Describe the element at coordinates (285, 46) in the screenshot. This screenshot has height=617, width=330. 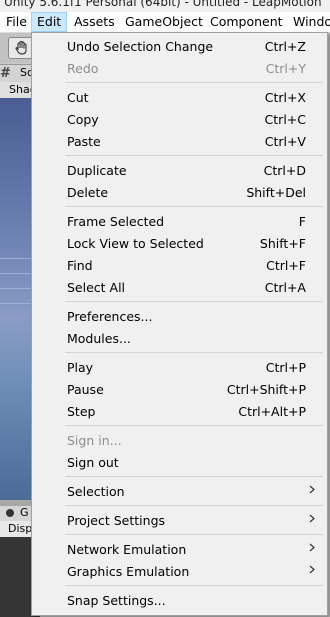
I see `menu-item-shortcut: Ctrl+Z` at that location.